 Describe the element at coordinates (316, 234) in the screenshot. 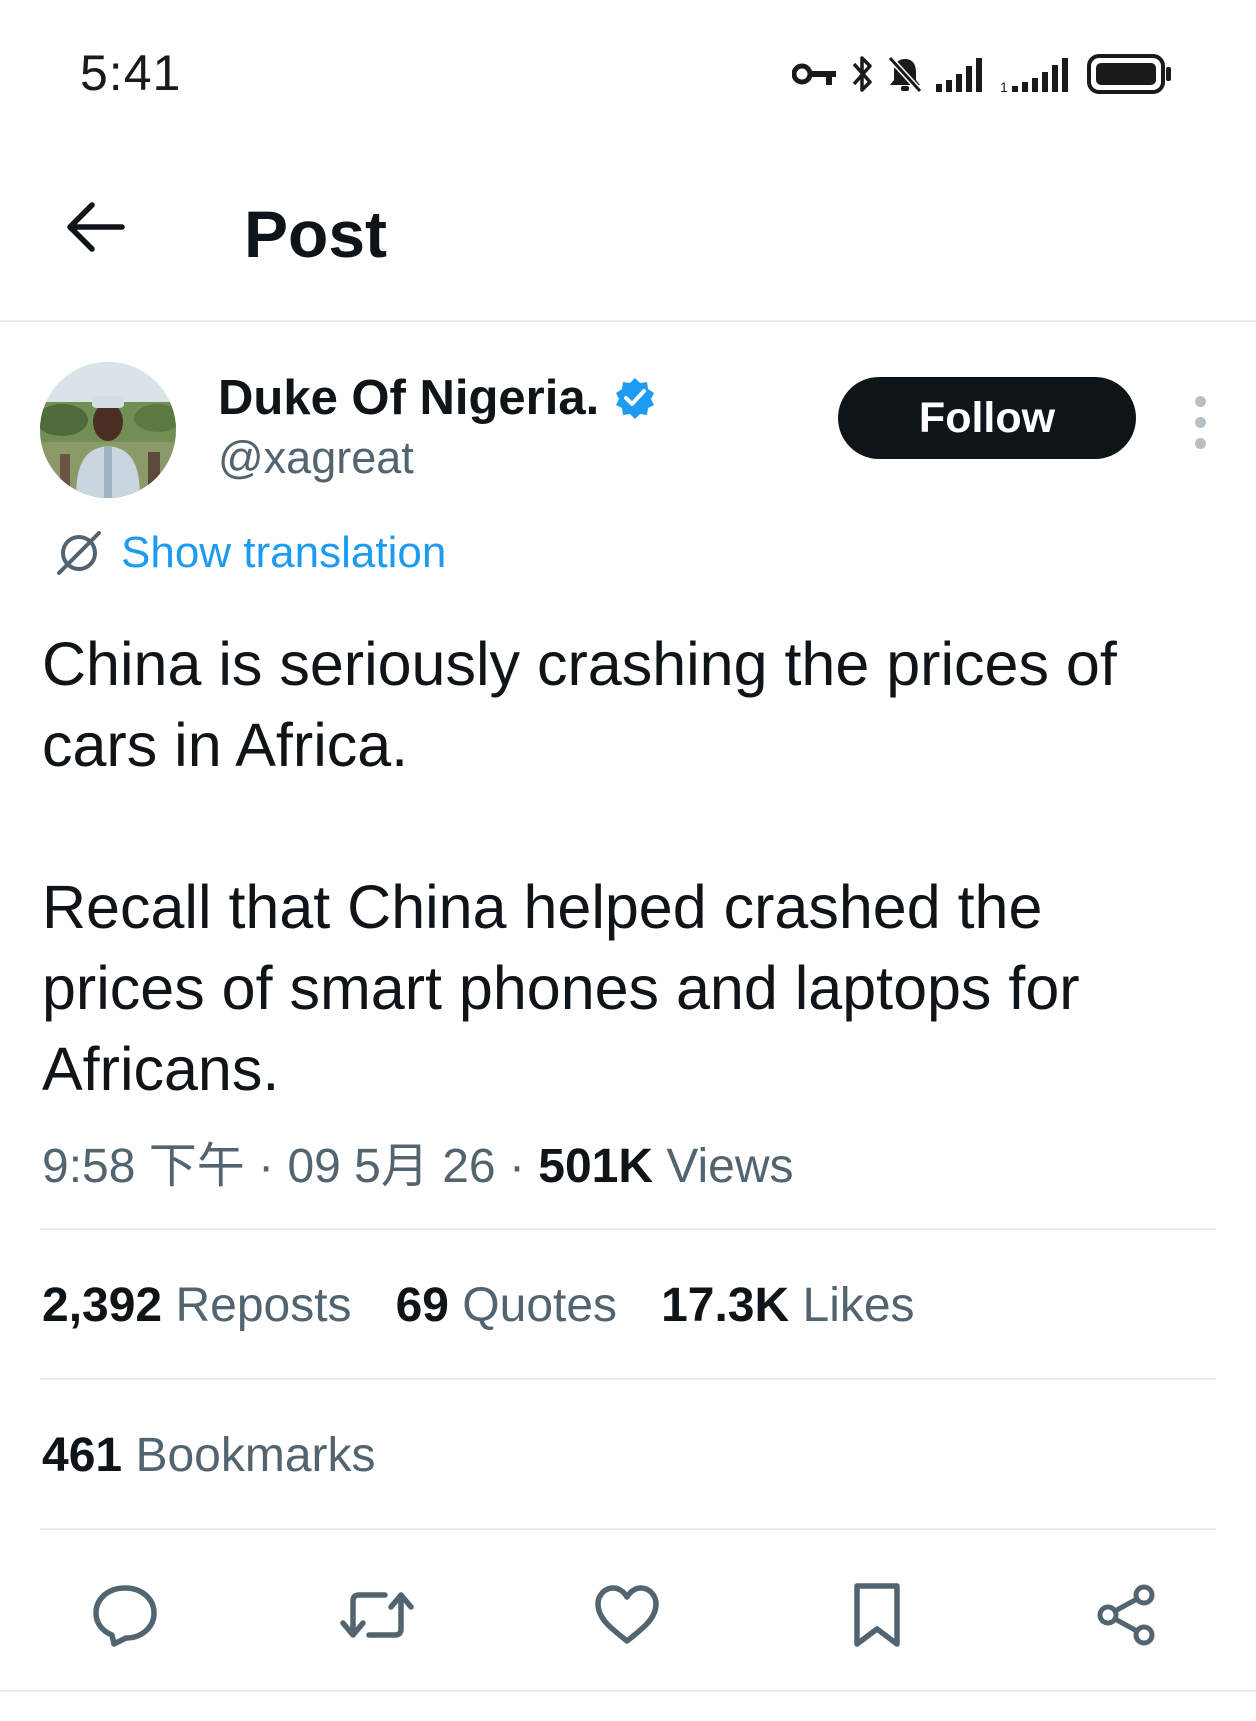

I see `page-title: Post` at that location.